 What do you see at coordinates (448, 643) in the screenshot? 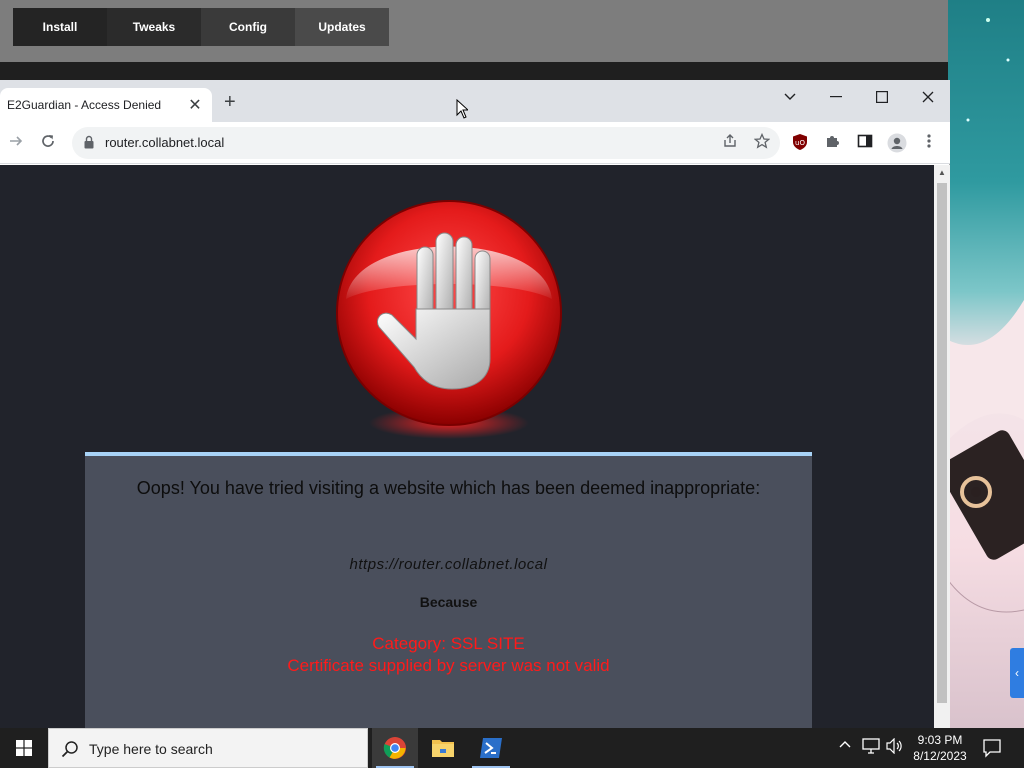
I see `category-text: Category: SSL SITE` at bounding box center [448, 643].